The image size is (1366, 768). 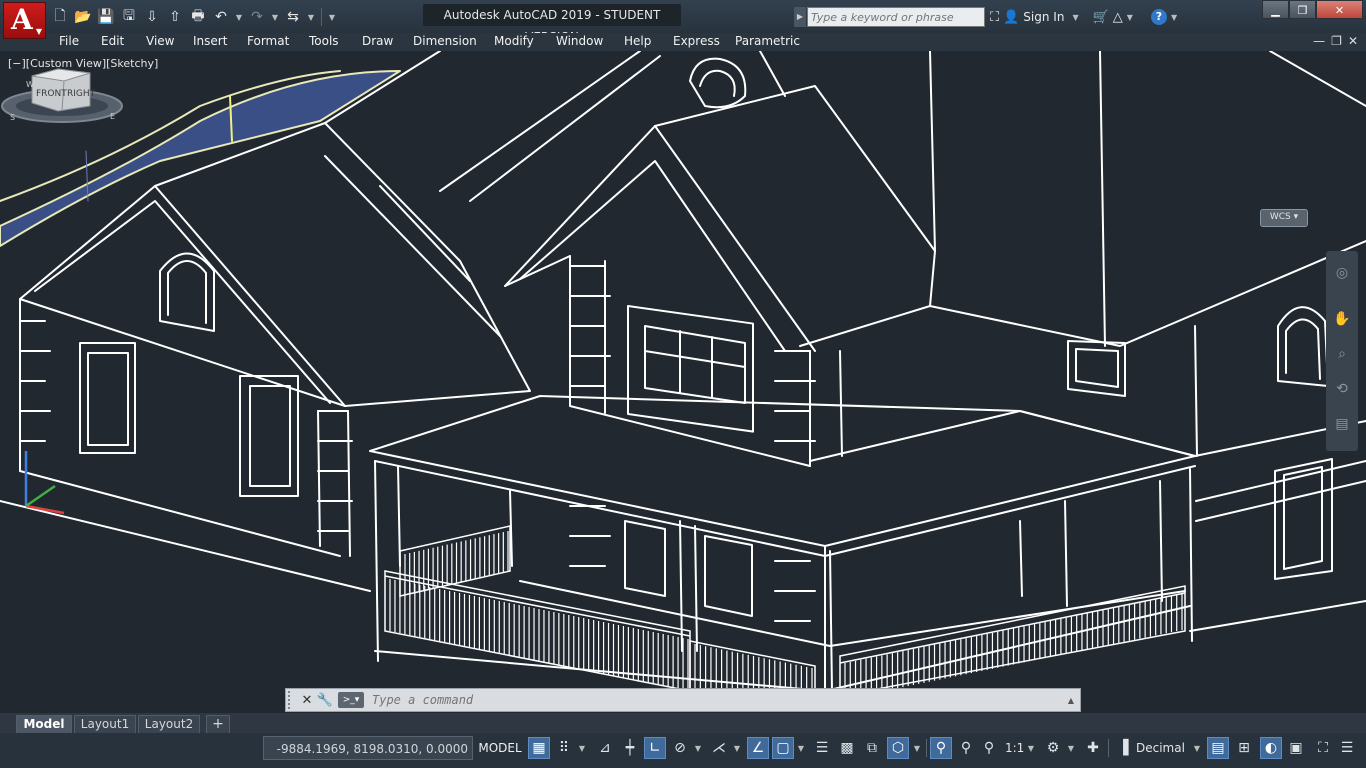 I want to click on selection-cycling-icon: ⧉, so click(x=872, y=748).